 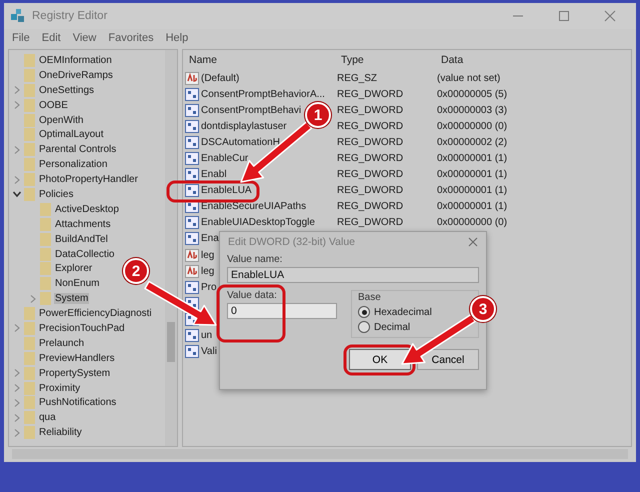 What do you see at coordinates (392, 327) in the screenshot?
I see `radio-label: Decimal` at bounding box center [392, 327].